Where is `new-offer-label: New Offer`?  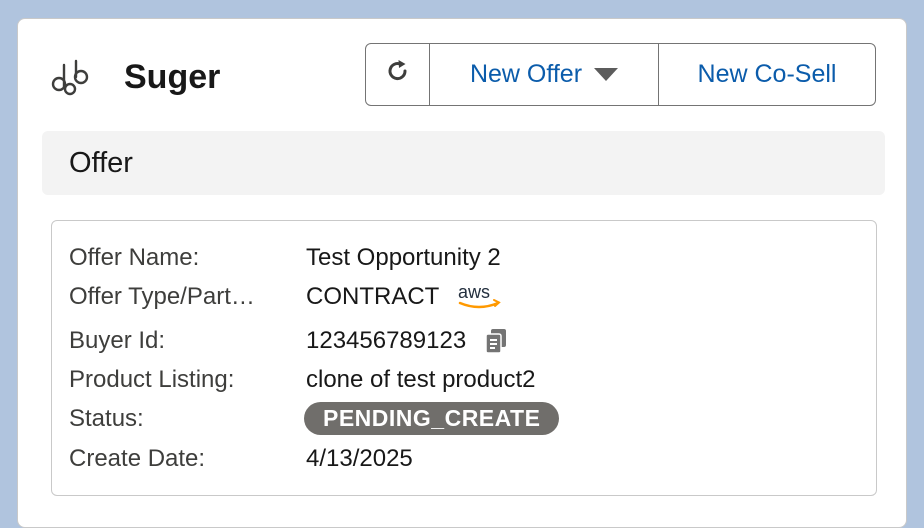 new-offer-label: New Offer is located at coordinates (526, 74).